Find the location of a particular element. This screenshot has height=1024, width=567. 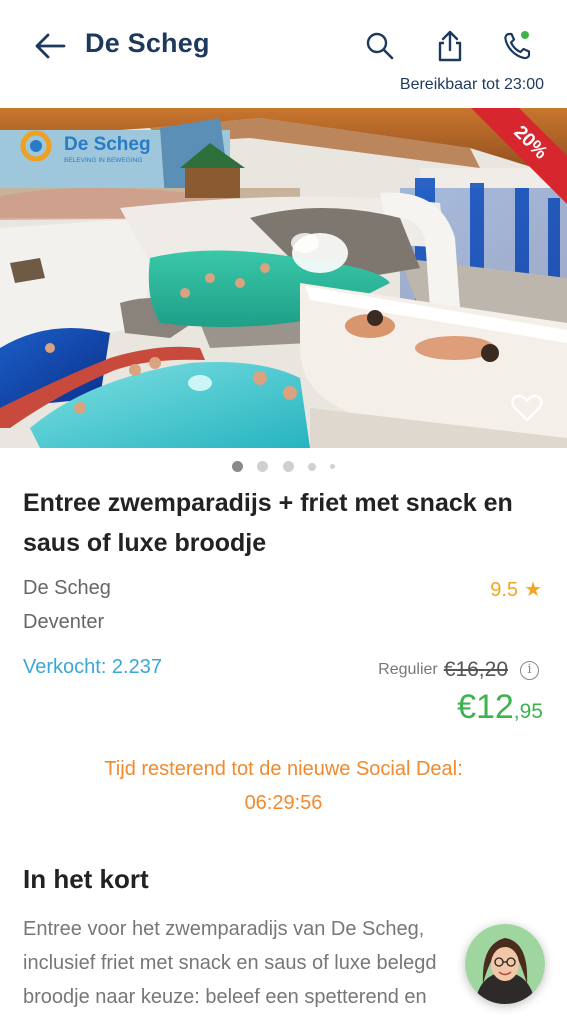

share-icon is located at coordinates (450, 46).